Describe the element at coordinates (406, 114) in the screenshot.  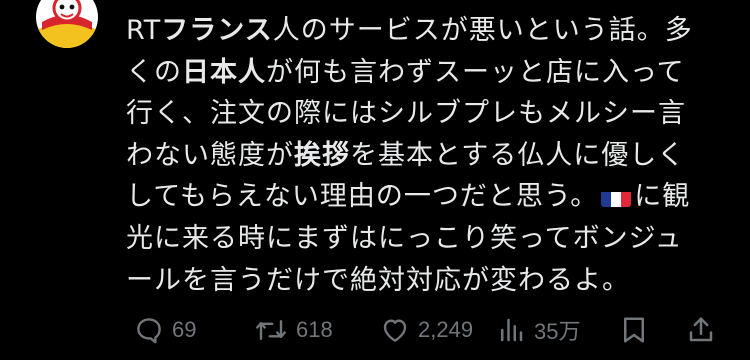
I see `tweet-line-3: 行く、注文の際にはシルブプレもメルシー言` at that location.